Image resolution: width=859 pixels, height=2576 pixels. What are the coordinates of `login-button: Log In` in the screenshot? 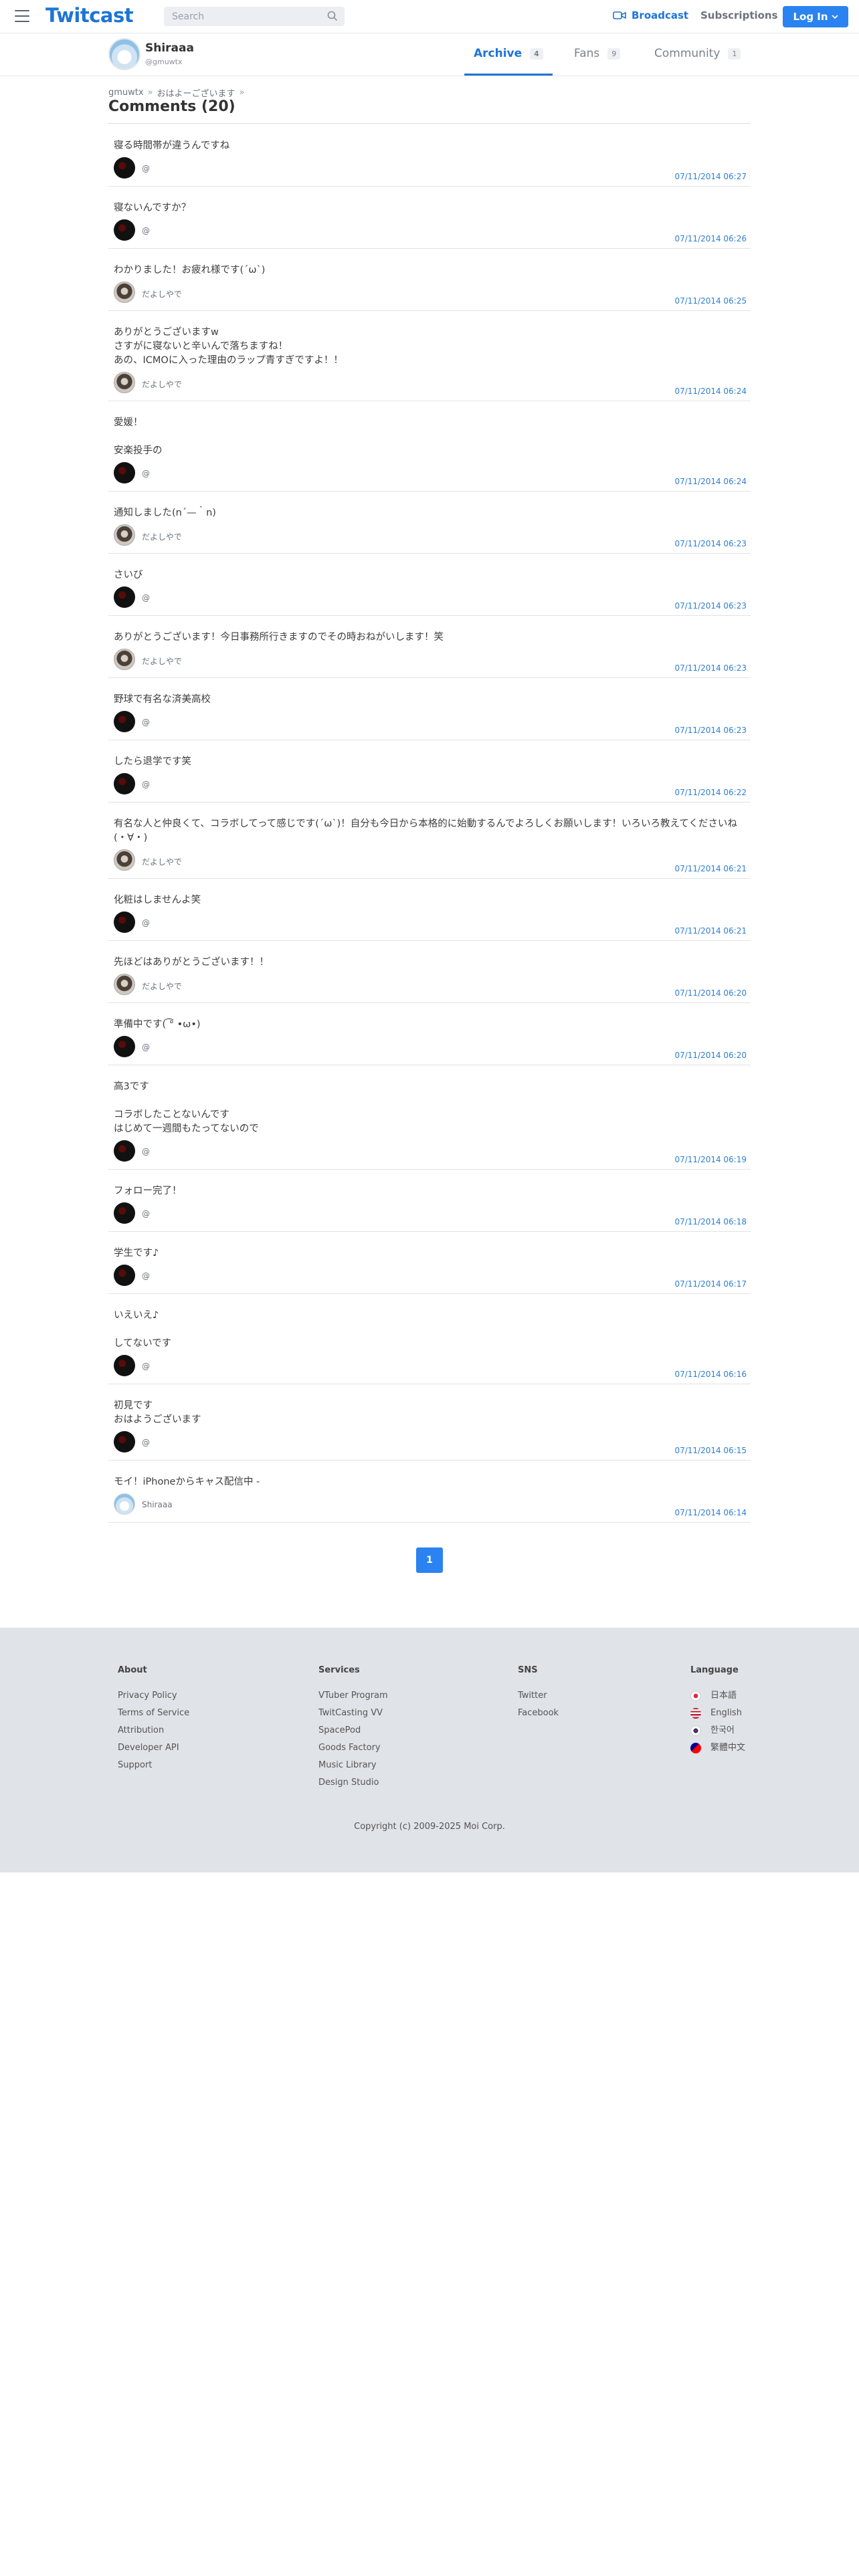 It's located at (816, 16).